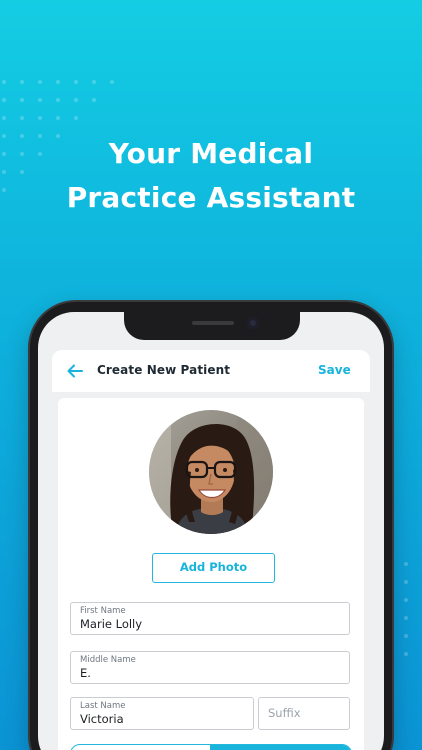  Describe the element at coordinates (75, 371) in the screenshot. I see `arrow-left-icon` at that location.